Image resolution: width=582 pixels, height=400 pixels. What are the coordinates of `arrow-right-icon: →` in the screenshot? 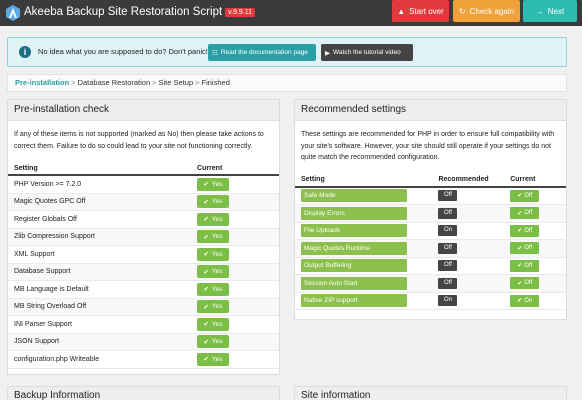 It's located at (539, 11).